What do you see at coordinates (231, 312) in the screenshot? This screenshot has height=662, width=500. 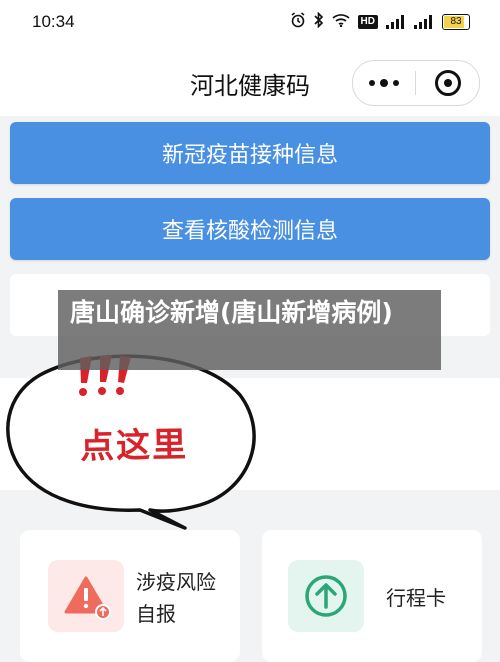 I see `overlay-text: 唐山确诊新增(唐山新增病例)` at bounding box center [231, 312].